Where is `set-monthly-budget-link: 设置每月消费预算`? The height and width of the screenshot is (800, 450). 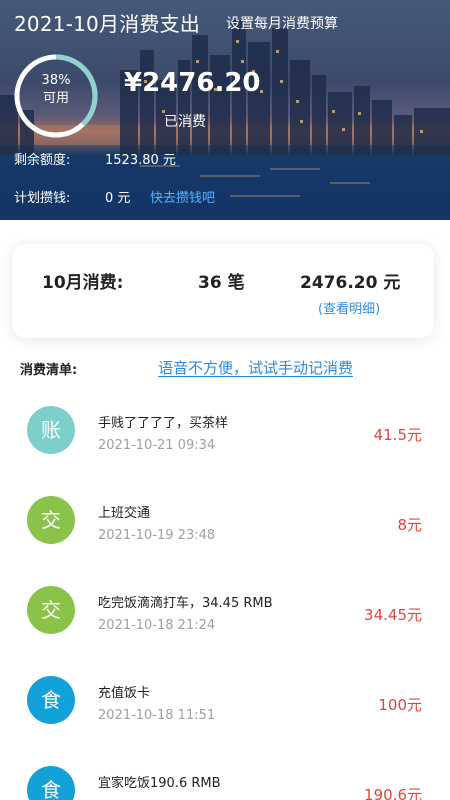 set-monthly-budget-link: 设置每月消费预算 is located at coordinates (282, 23).